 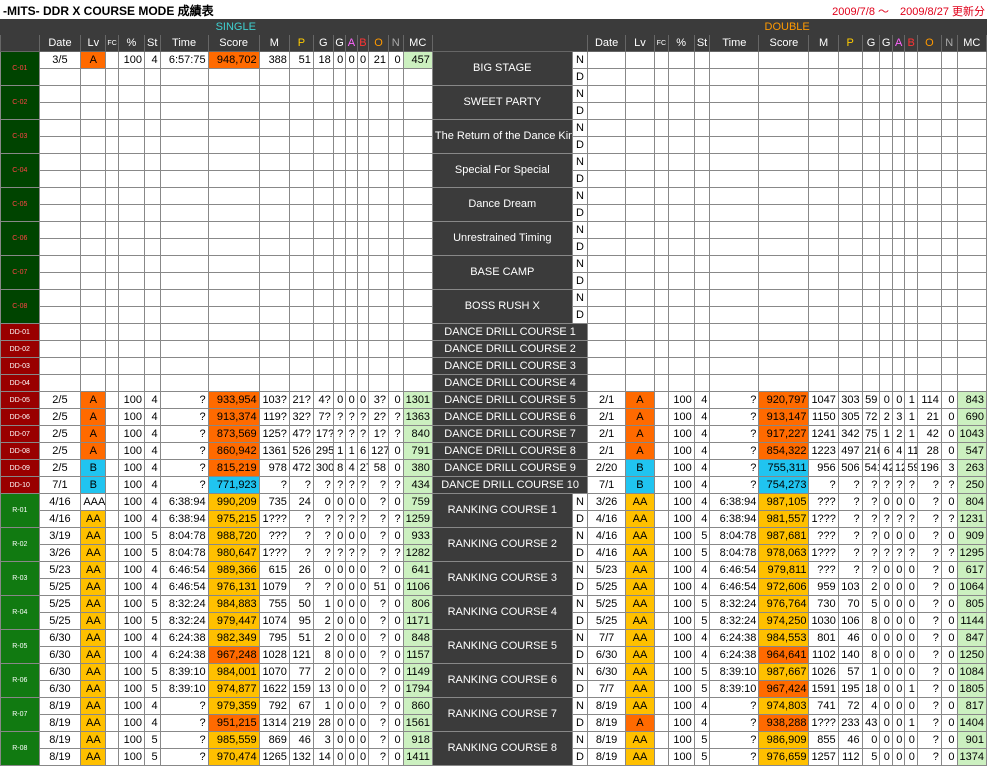 I want to click on single-score-cell: 24, so click(x=301, y=502).